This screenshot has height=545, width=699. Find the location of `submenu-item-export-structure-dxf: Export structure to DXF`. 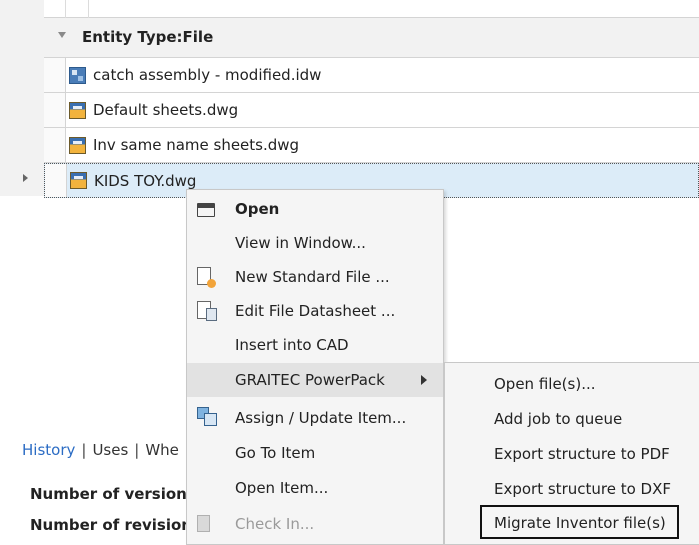

submenu-item-export-structure-dxf: Export structure to DXF is located at coordinates (572, 489).